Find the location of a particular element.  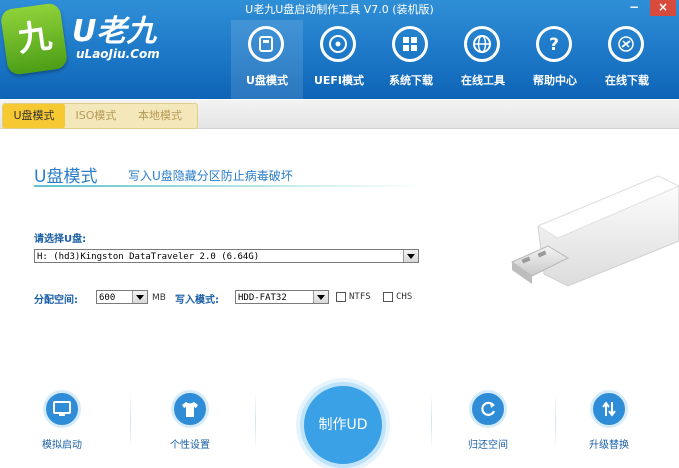

nav-usb-mode: U盘模式 is located at coordinates (267, 59).